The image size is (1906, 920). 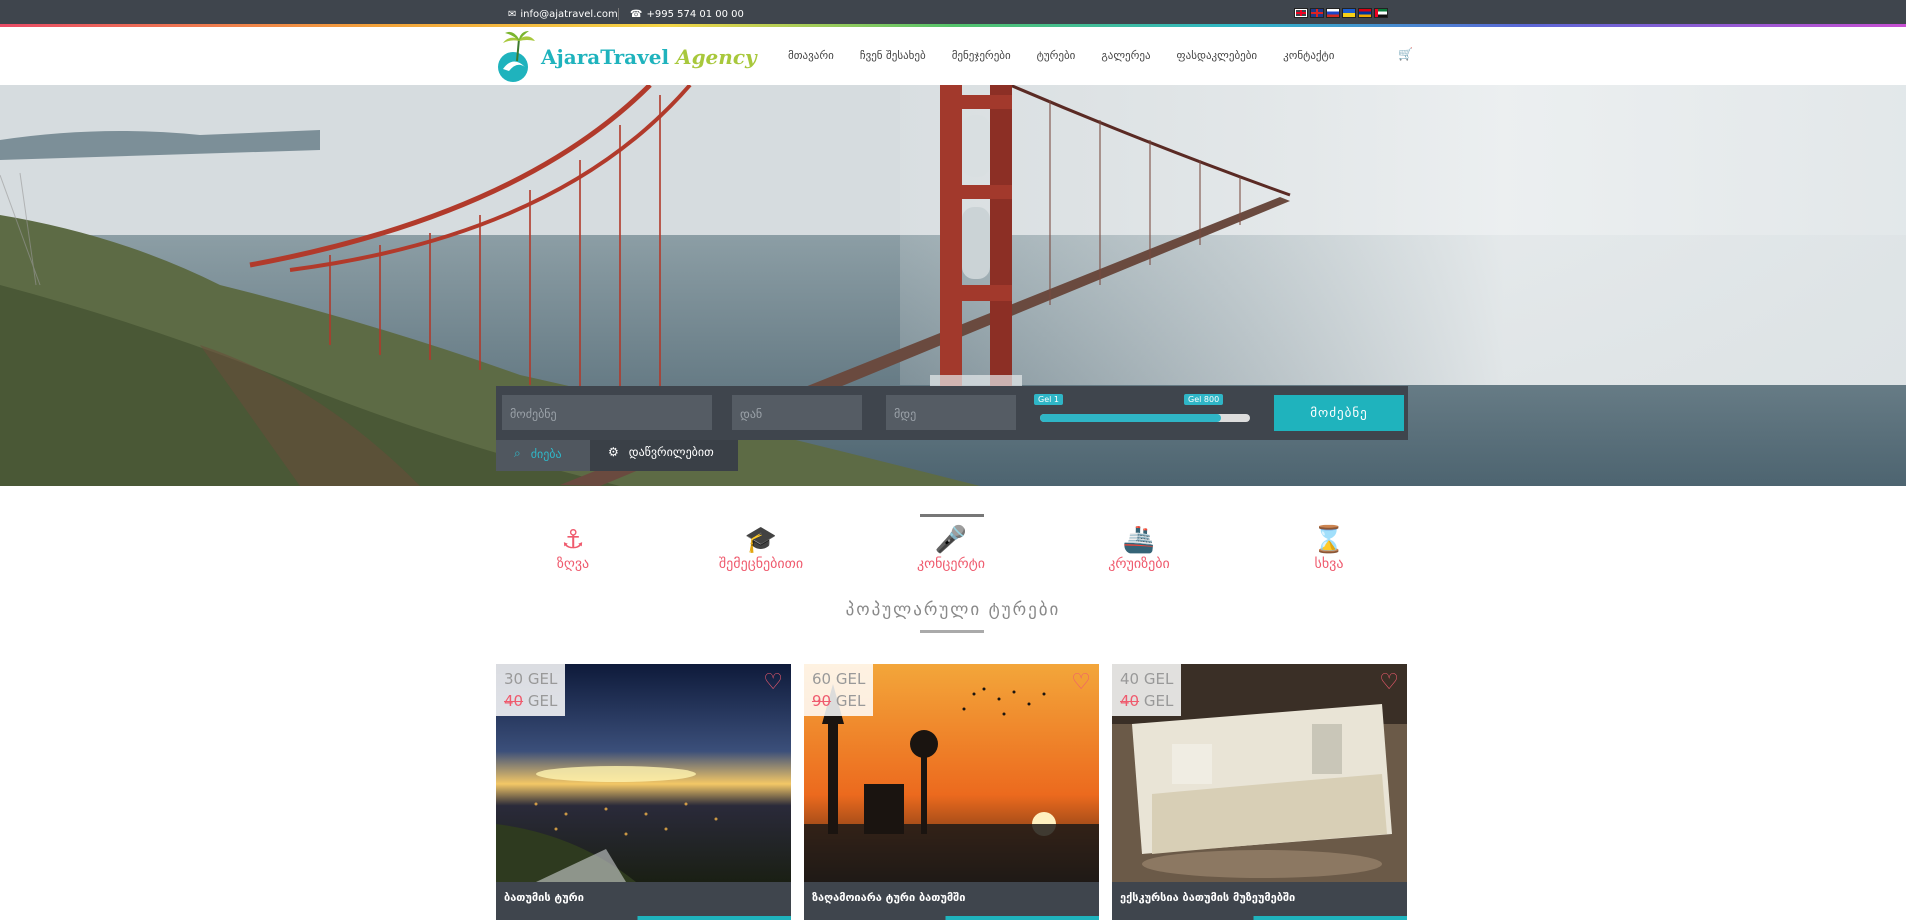 What do you see at coordinates (531, 690) in the screenshot?
I see `price-badge: 30 GEL 40 GEL` at bounding box center [531, 690].